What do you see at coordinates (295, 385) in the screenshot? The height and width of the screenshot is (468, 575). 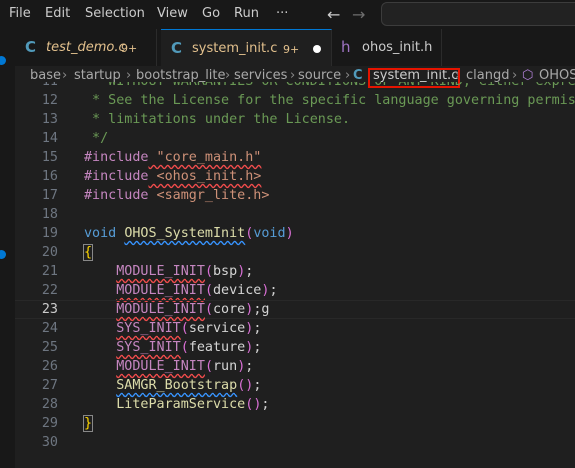 I see `code-line: 27 SAMGR_Bootstrap();` at bounding box center [295, 385].